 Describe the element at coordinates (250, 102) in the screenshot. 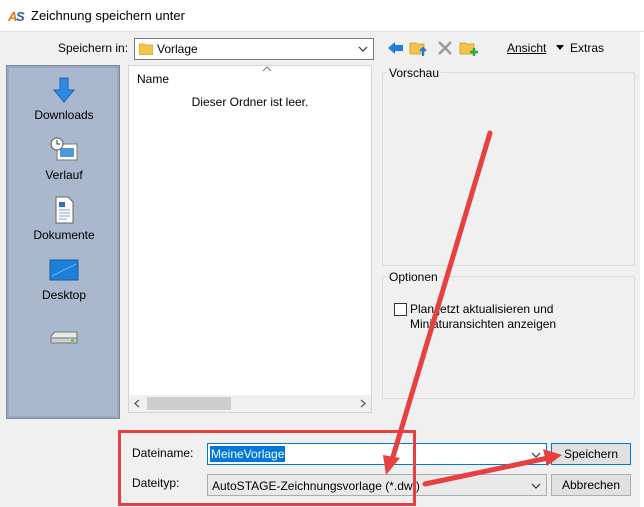

I see `empty-folder-message: Dieser Ordner ist leer.` at that location.